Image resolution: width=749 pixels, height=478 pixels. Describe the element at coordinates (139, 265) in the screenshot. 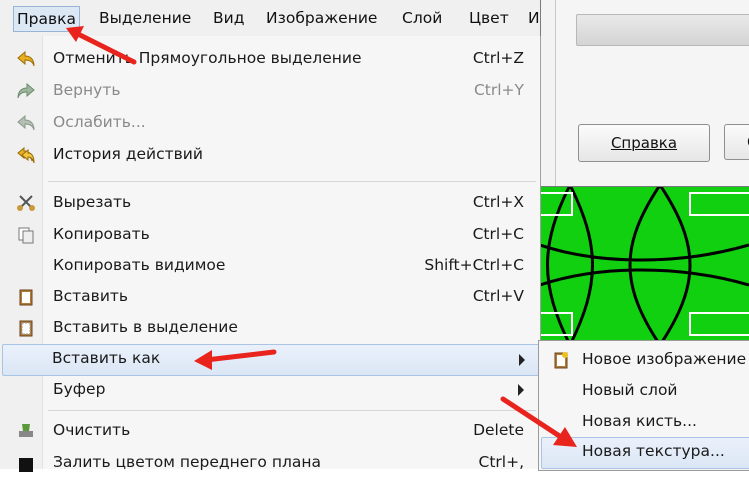

I see `menu-item-label: Копировать видимое` at that location.